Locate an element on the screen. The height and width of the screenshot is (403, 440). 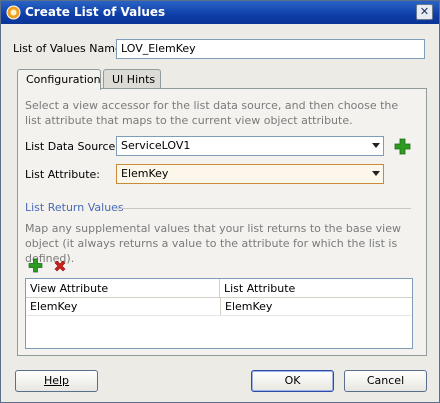
close-icon: ✕ is located at coordinates (424, 11).